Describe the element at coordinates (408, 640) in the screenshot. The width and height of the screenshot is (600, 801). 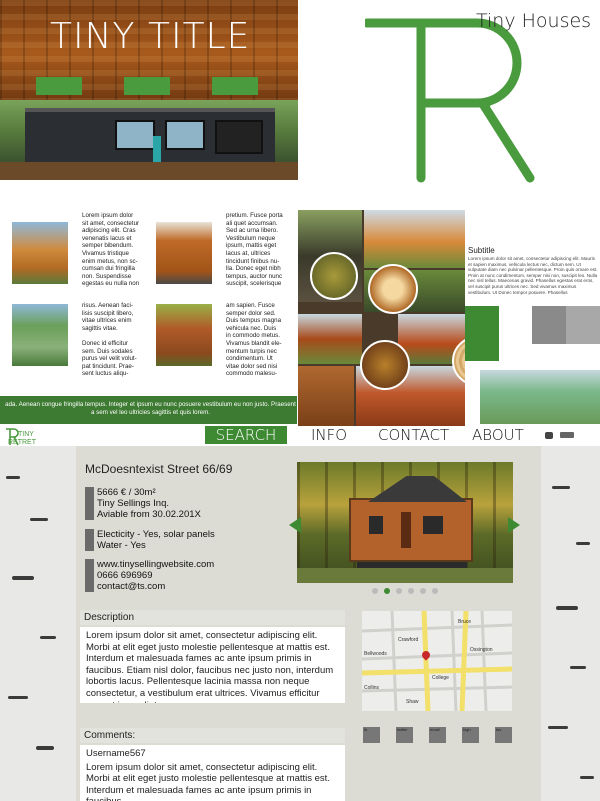
I see `svg-text: Crawford` at that location.